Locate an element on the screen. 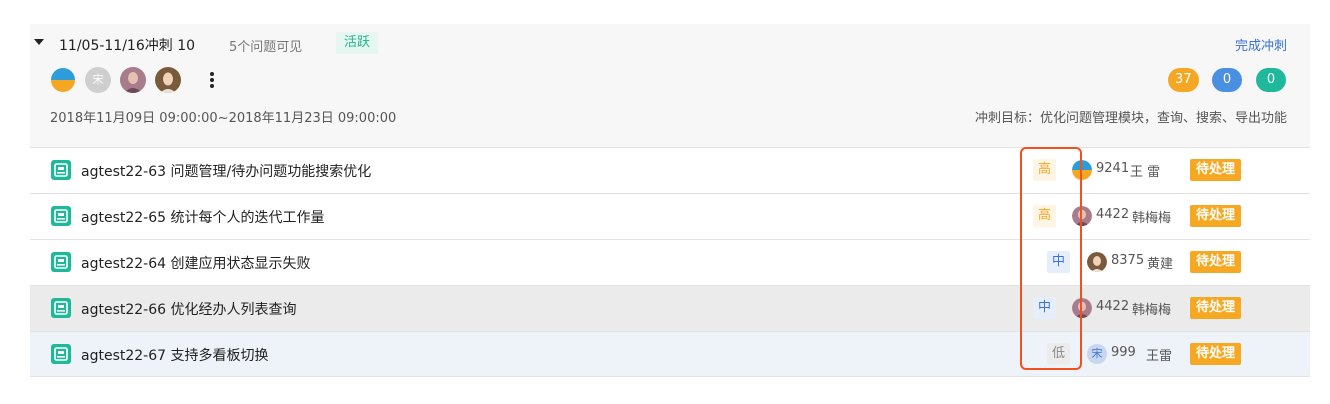 The height and width of the screenshot is (404, 1330). member-initial-avatar: 宋 is located at coordinates (98, 80).